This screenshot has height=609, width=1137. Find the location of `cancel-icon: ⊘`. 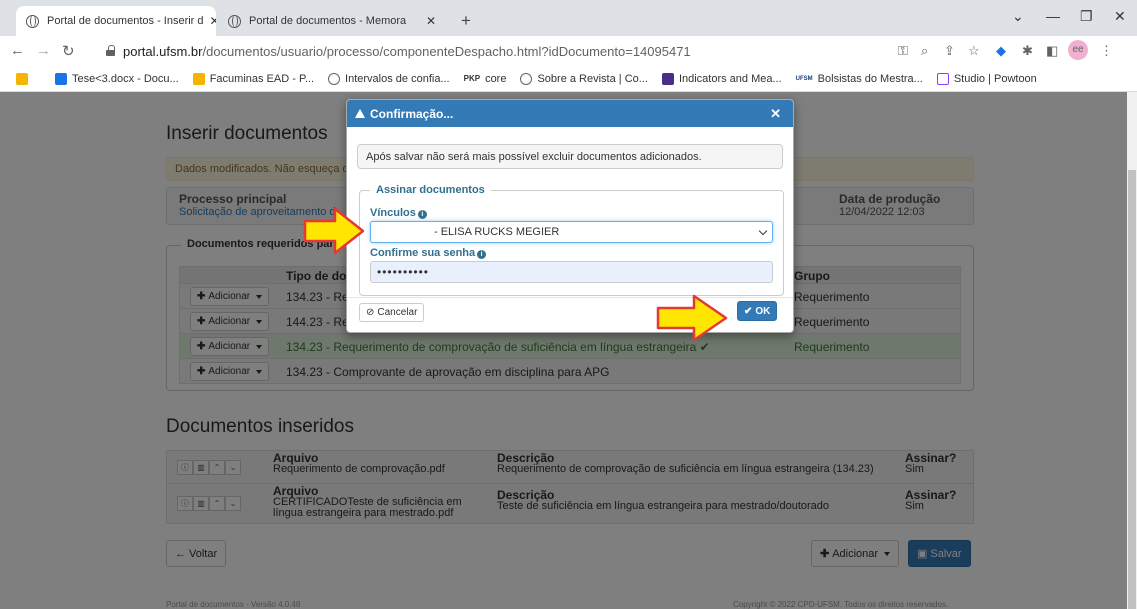

cancel-icon: ⊘ is located at coordinates (370, 312).